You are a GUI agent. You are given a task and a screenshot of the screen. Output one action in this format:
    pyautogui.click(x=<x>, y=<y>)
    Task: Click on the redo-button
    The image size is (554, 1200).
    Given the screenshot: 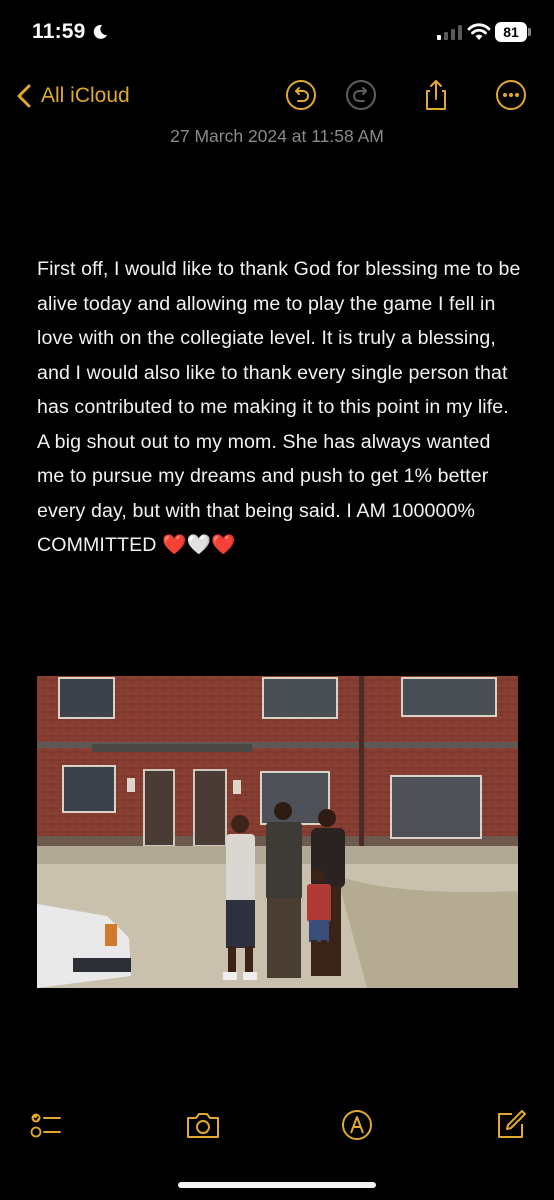 What is the action you would take?
    pyautogui.click(x=361, y=95)
    